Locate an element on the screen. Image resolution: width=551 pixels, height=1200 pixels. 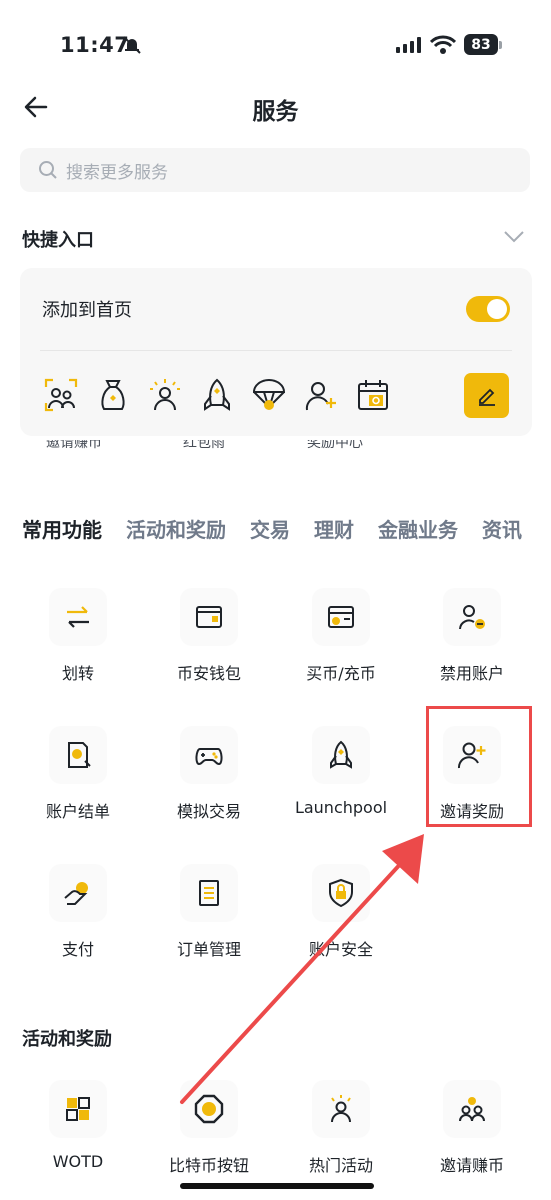
page-title: 服务 is located at coordinates (275, 112).